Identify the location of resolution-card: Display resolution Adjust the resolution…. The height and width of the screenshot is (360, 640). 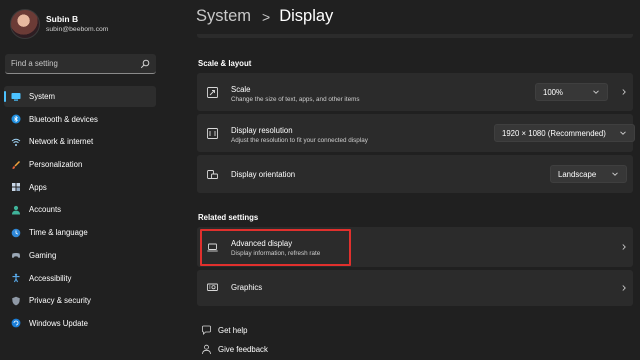
(416, 133).